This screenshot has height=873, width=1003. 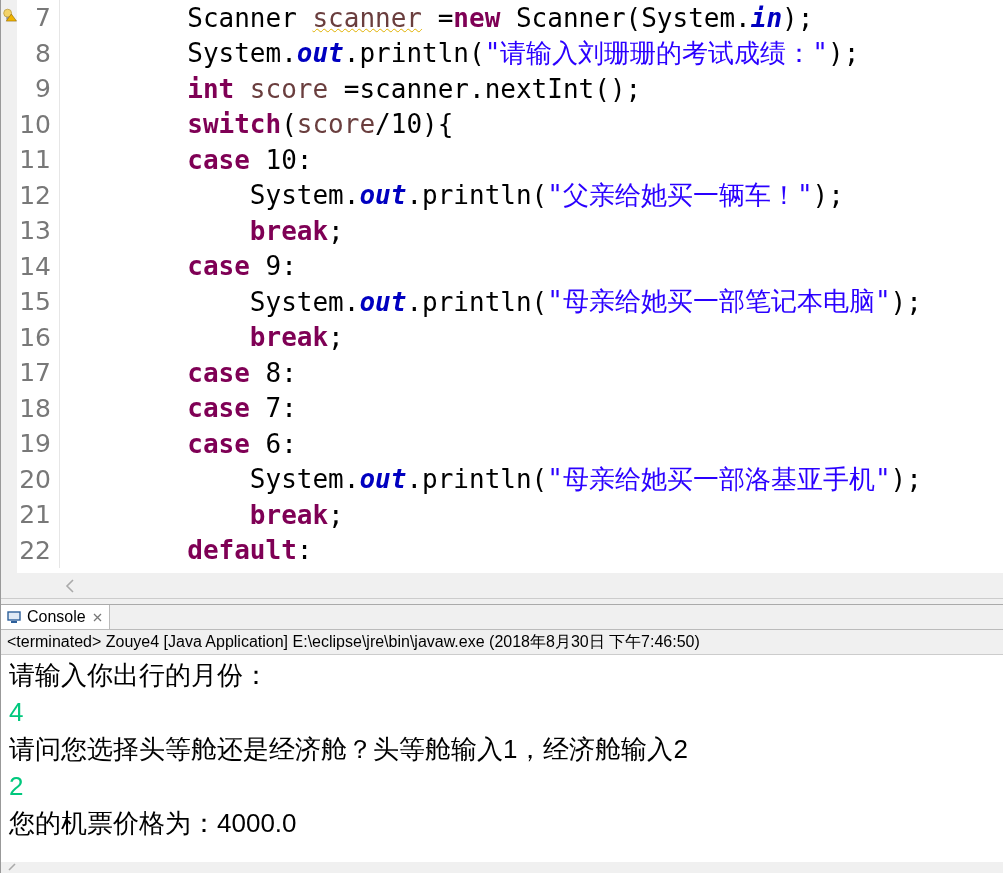 I want to click on line-number: 17, so click(x=34, y=373).